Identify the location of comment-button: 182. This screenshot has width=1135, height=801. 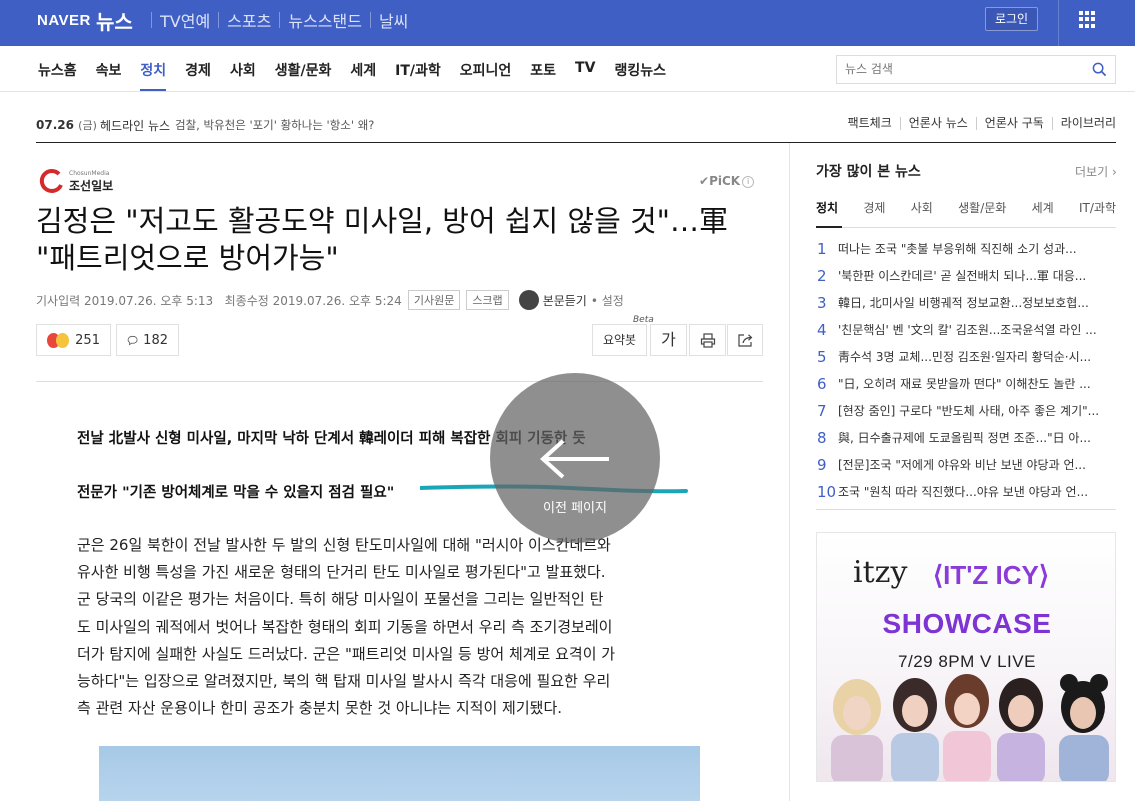
(147, 340).